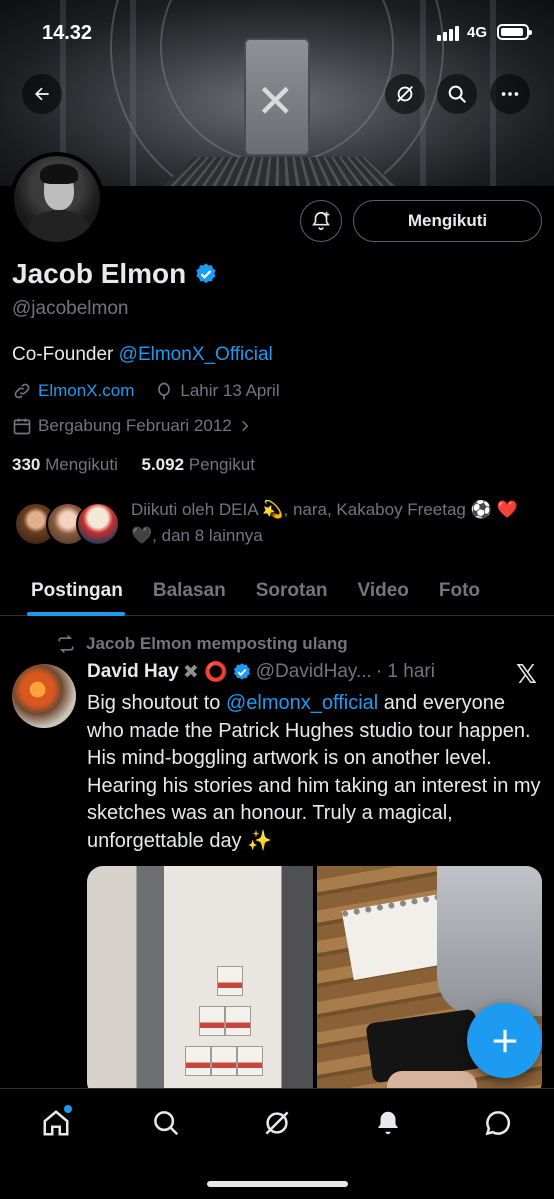 The image size is (554, 1199). Describe the element at coordinates (459, 591) in the screenshot. I see `tab-foto: Foto` at that location.